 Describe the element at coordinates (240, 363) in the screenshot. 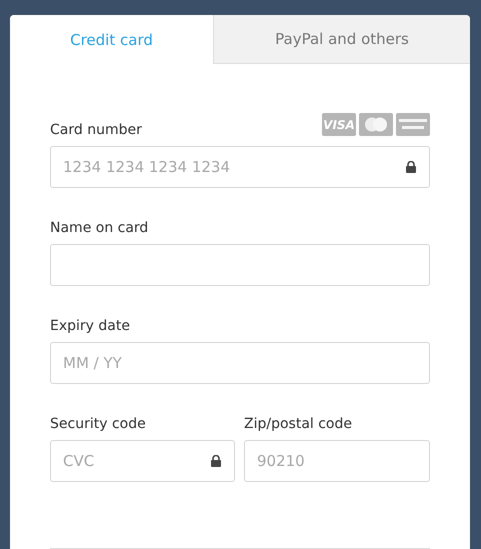

I see `input-field: MM / YY` at that location.